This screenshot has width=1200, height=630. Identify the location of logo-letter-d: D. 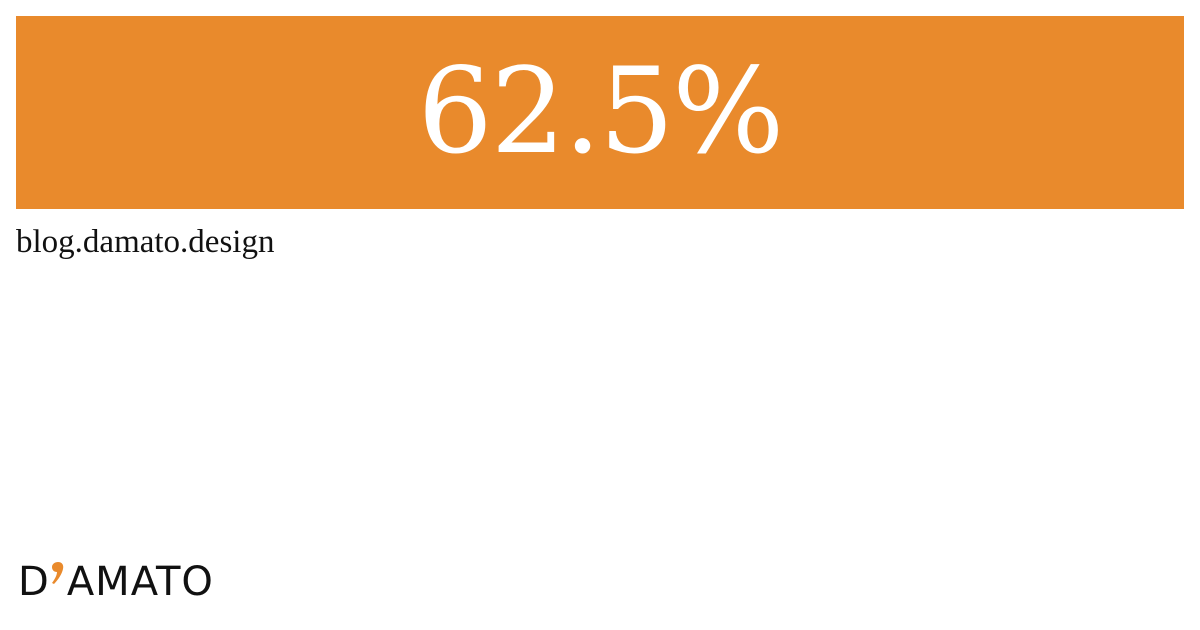
(34, 582).